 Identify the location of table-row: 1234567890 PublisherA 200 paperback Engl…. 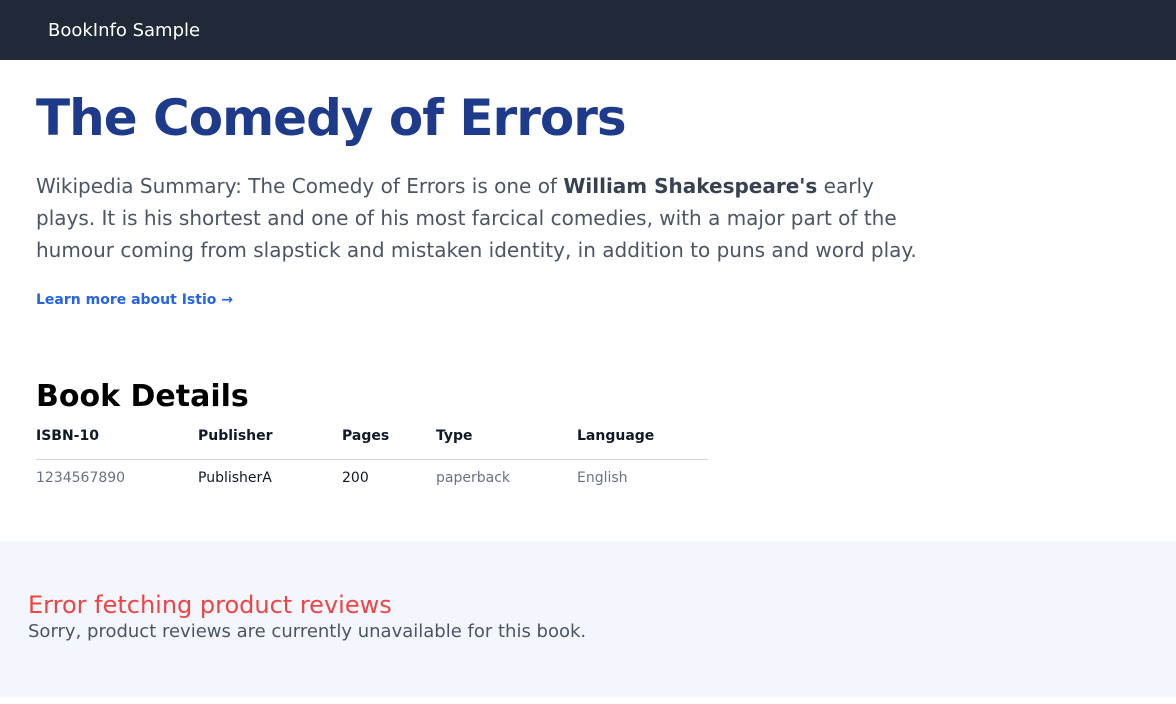
(372, 480).